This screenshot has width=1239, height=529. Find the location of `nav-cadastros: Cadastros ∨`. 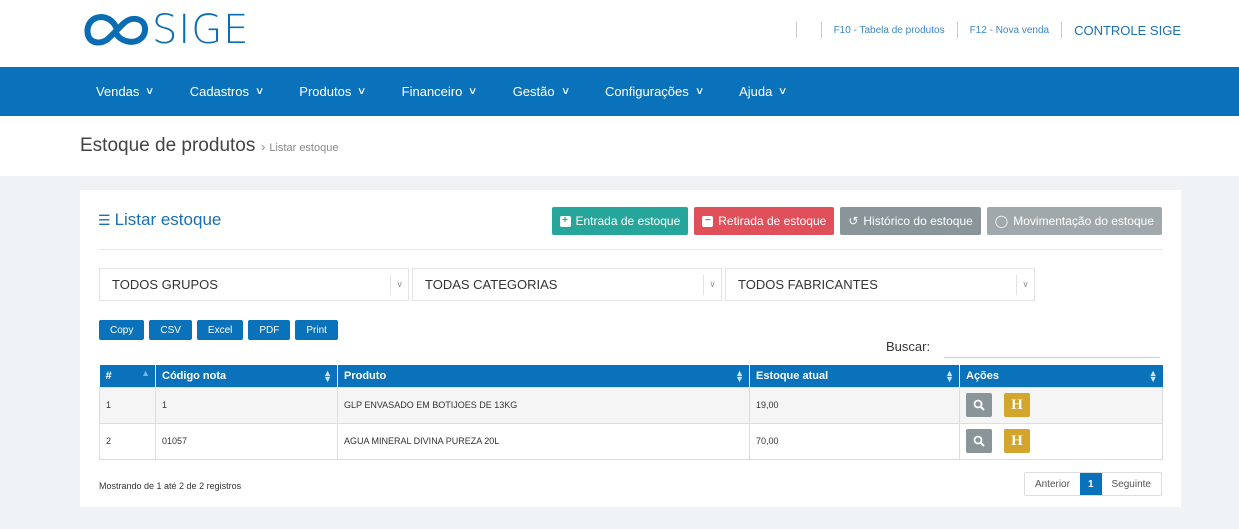

nav-cadastros: Cadastros ∨ is located at coordinates (227, 91).